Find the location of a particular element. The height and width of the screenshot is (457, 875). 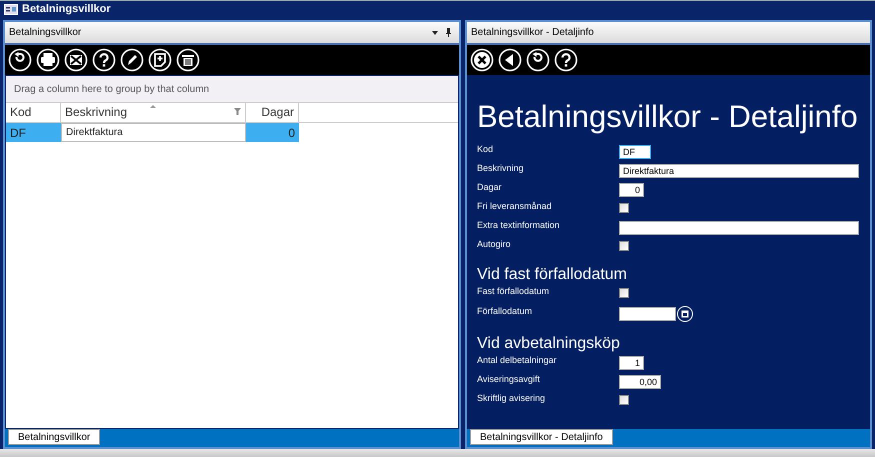

trash-icon is located at coordinates (188, 60).